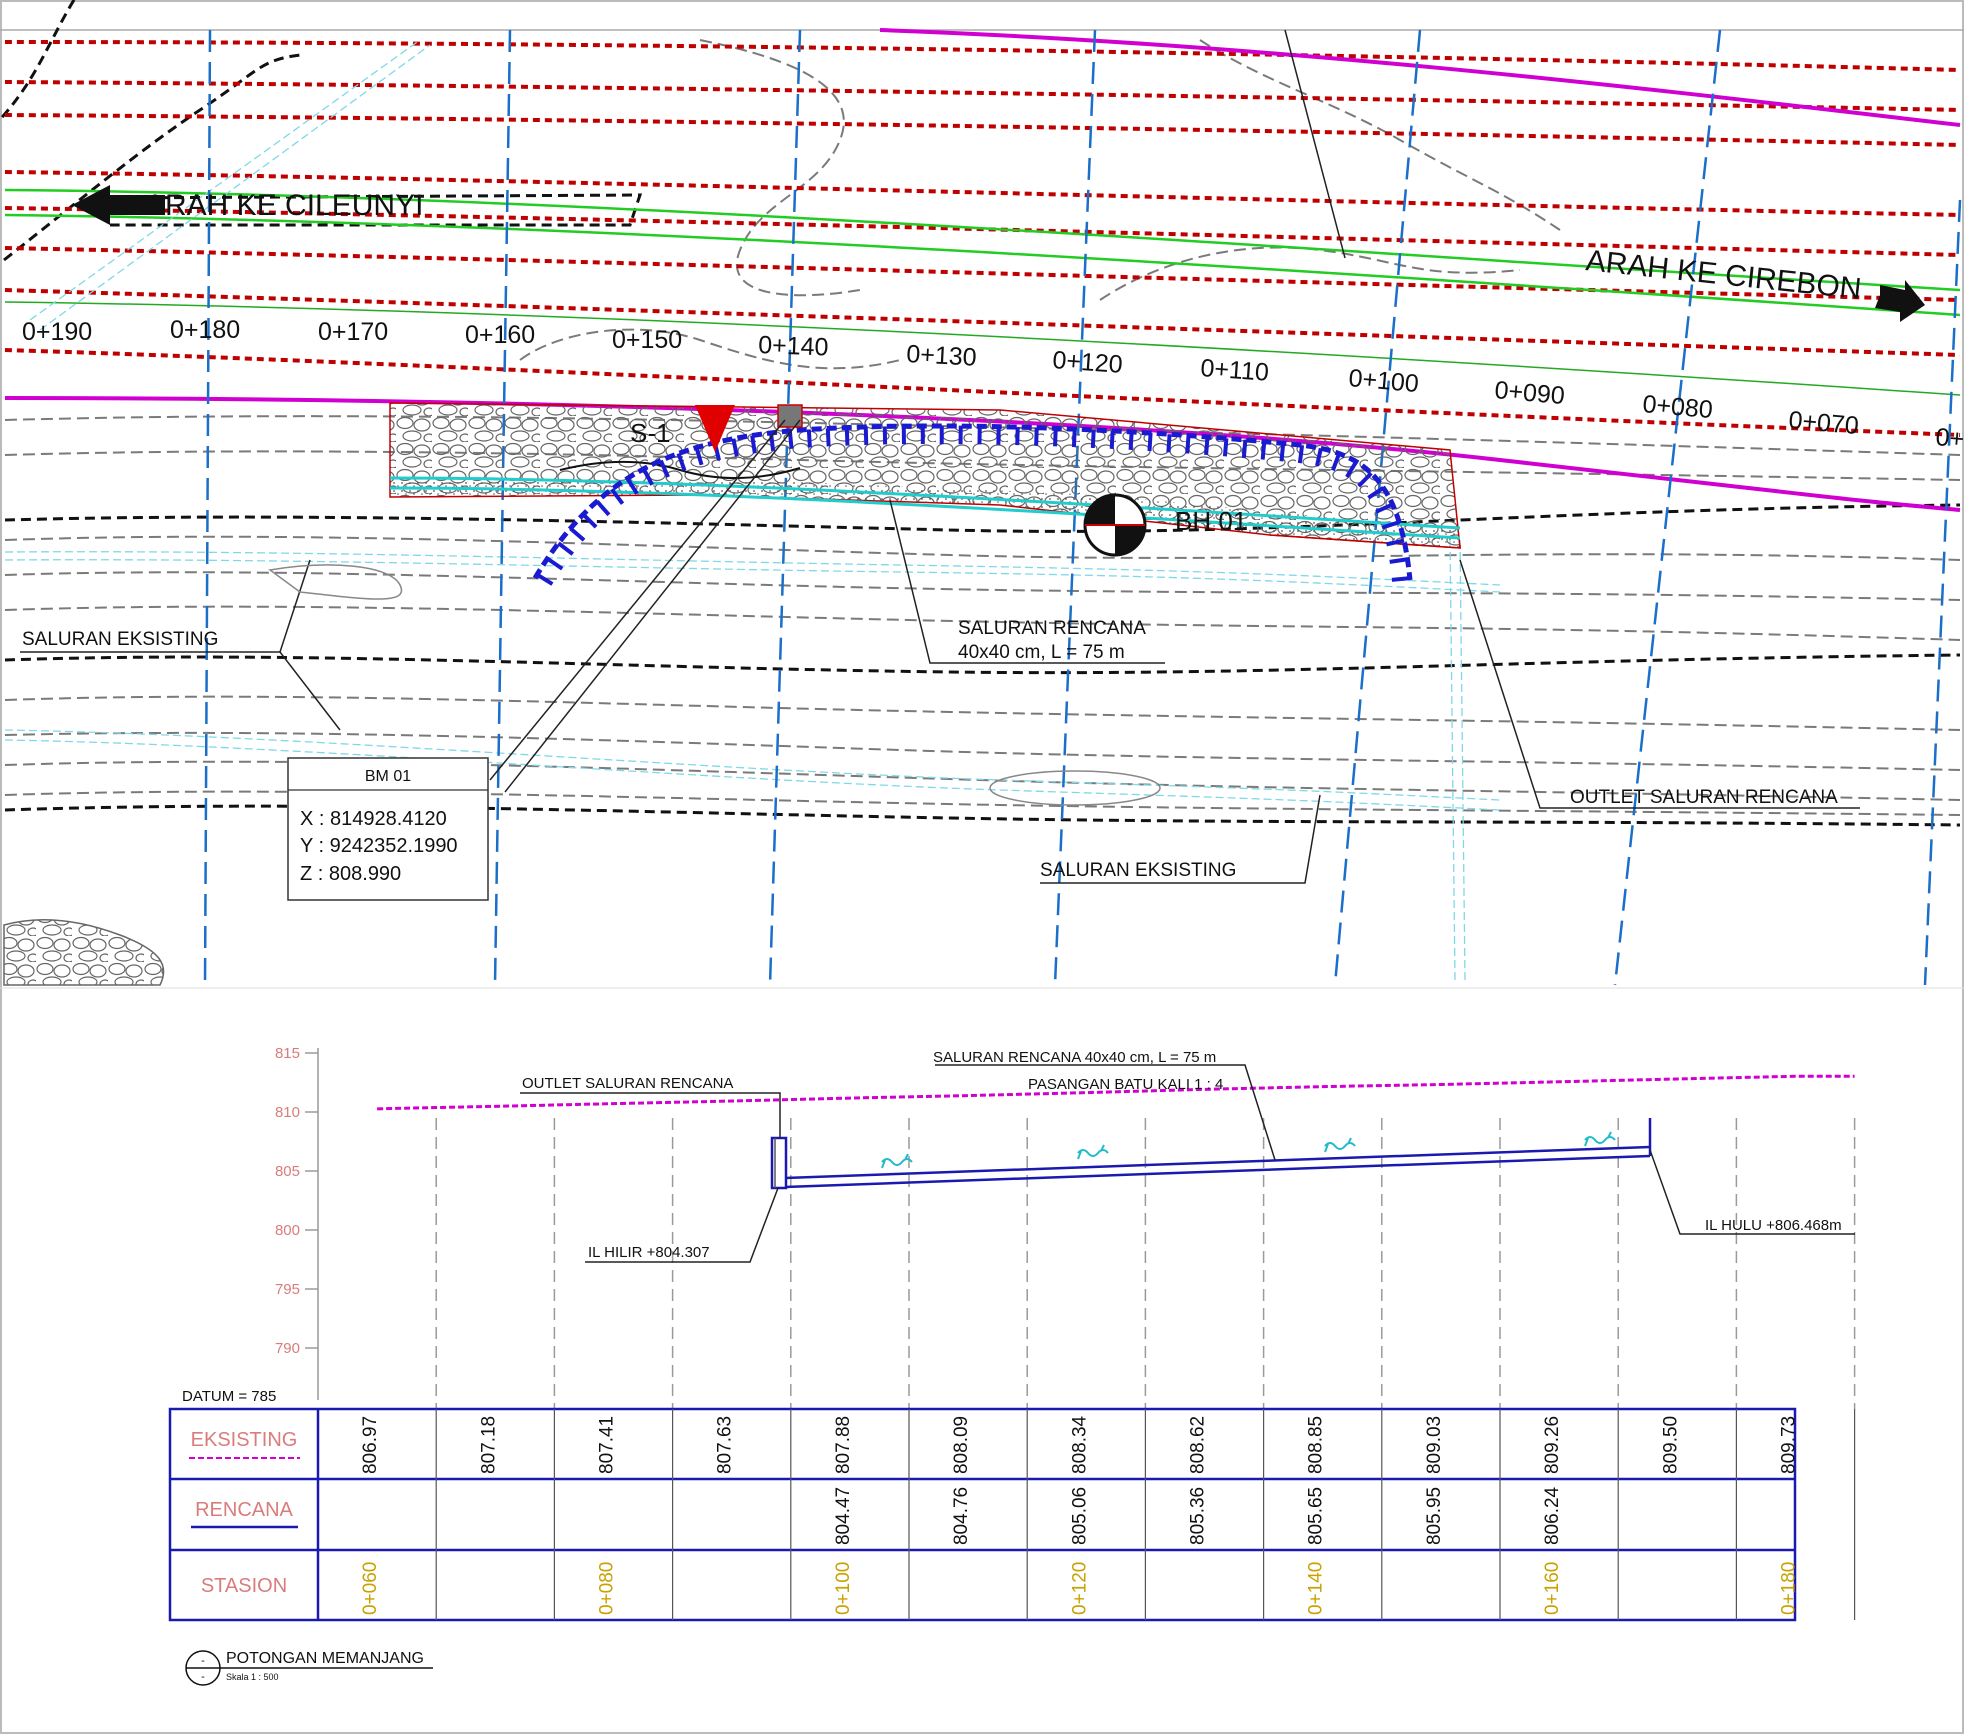 The image size is (1964, 1734). I want to click on eksisting-cell-value: 807.18, so click(488, 1445).